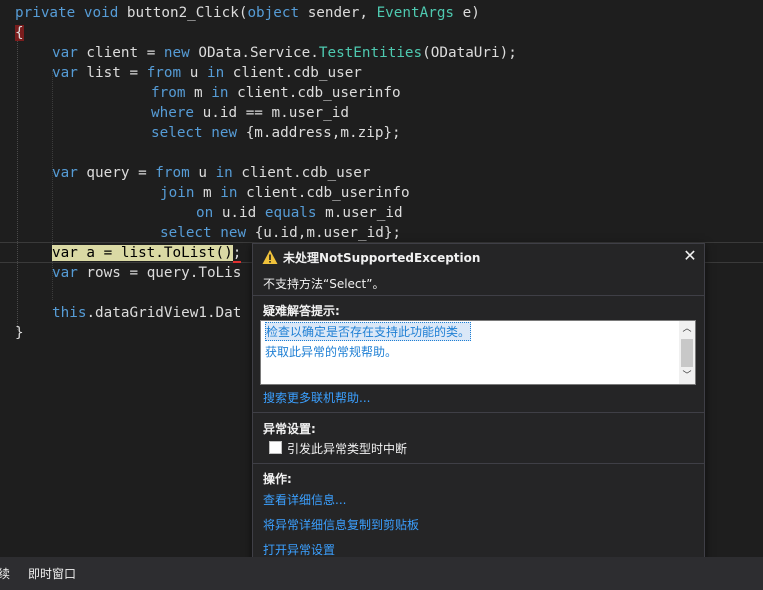  I want to click on code-line: var rows = query.ToLis, so click(146, 273).